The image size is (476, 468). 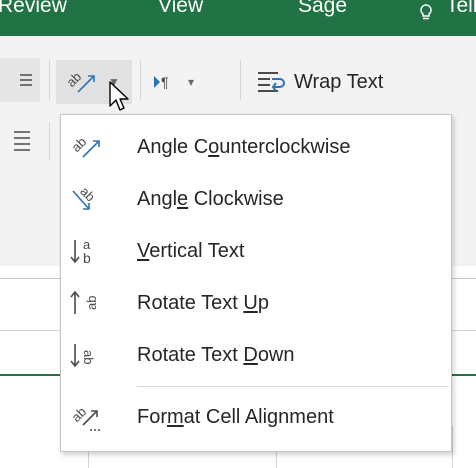 I want to click on menu-item-angle-clockwise: ab Angle Clockwise, so click(x=256, y=199).